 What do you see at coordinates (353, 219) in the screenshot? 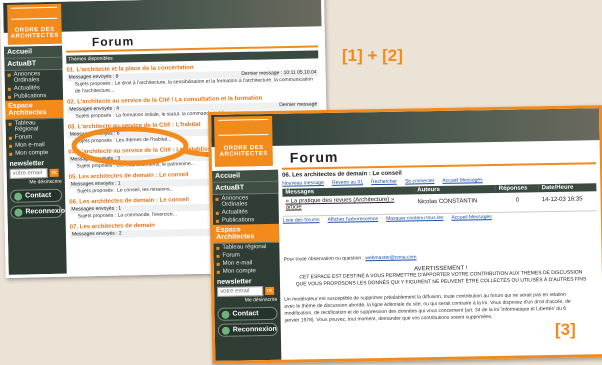
I see `forum-nav-link: Afficher l'arborescence` at bounding box center [353, 219].